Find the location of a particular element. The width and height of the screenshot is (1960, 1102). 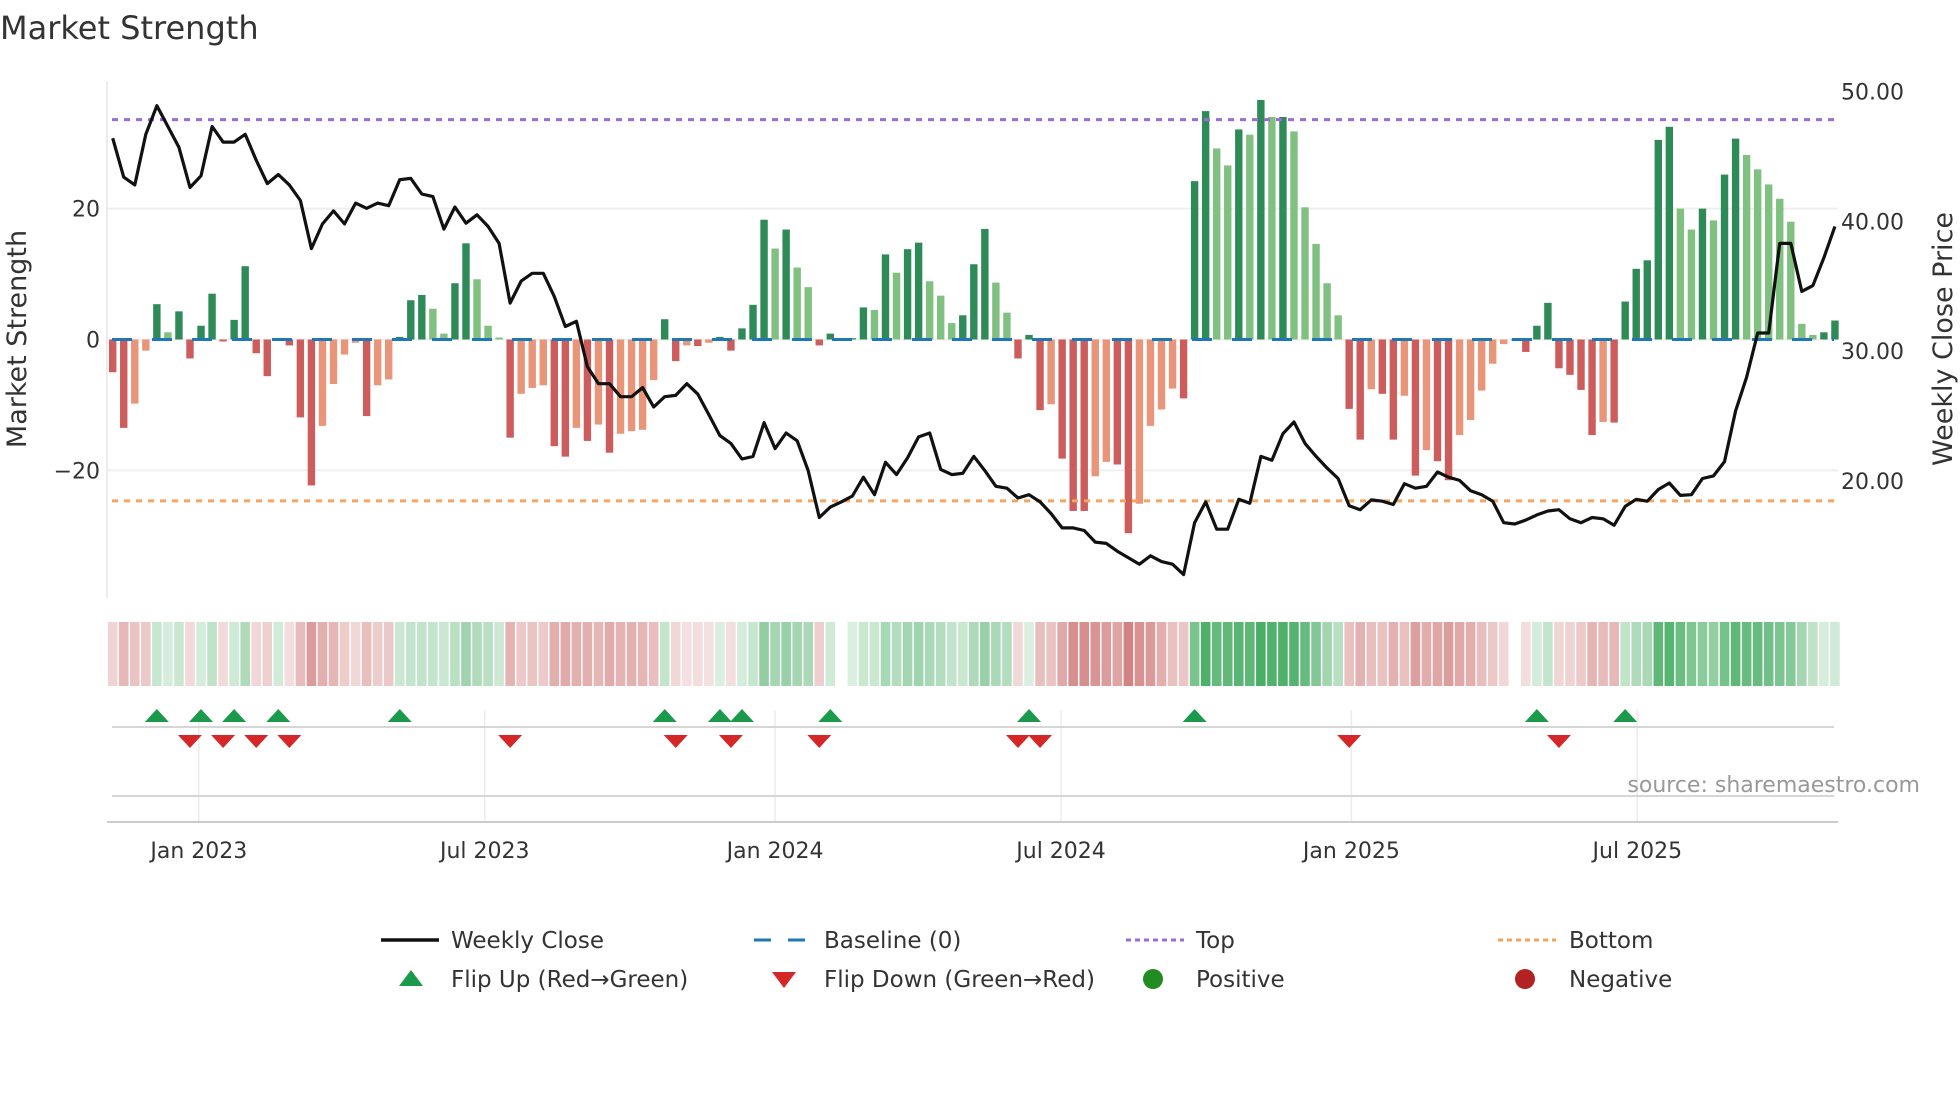

chart-title: Market Strength is located at coordinates (129, 28).